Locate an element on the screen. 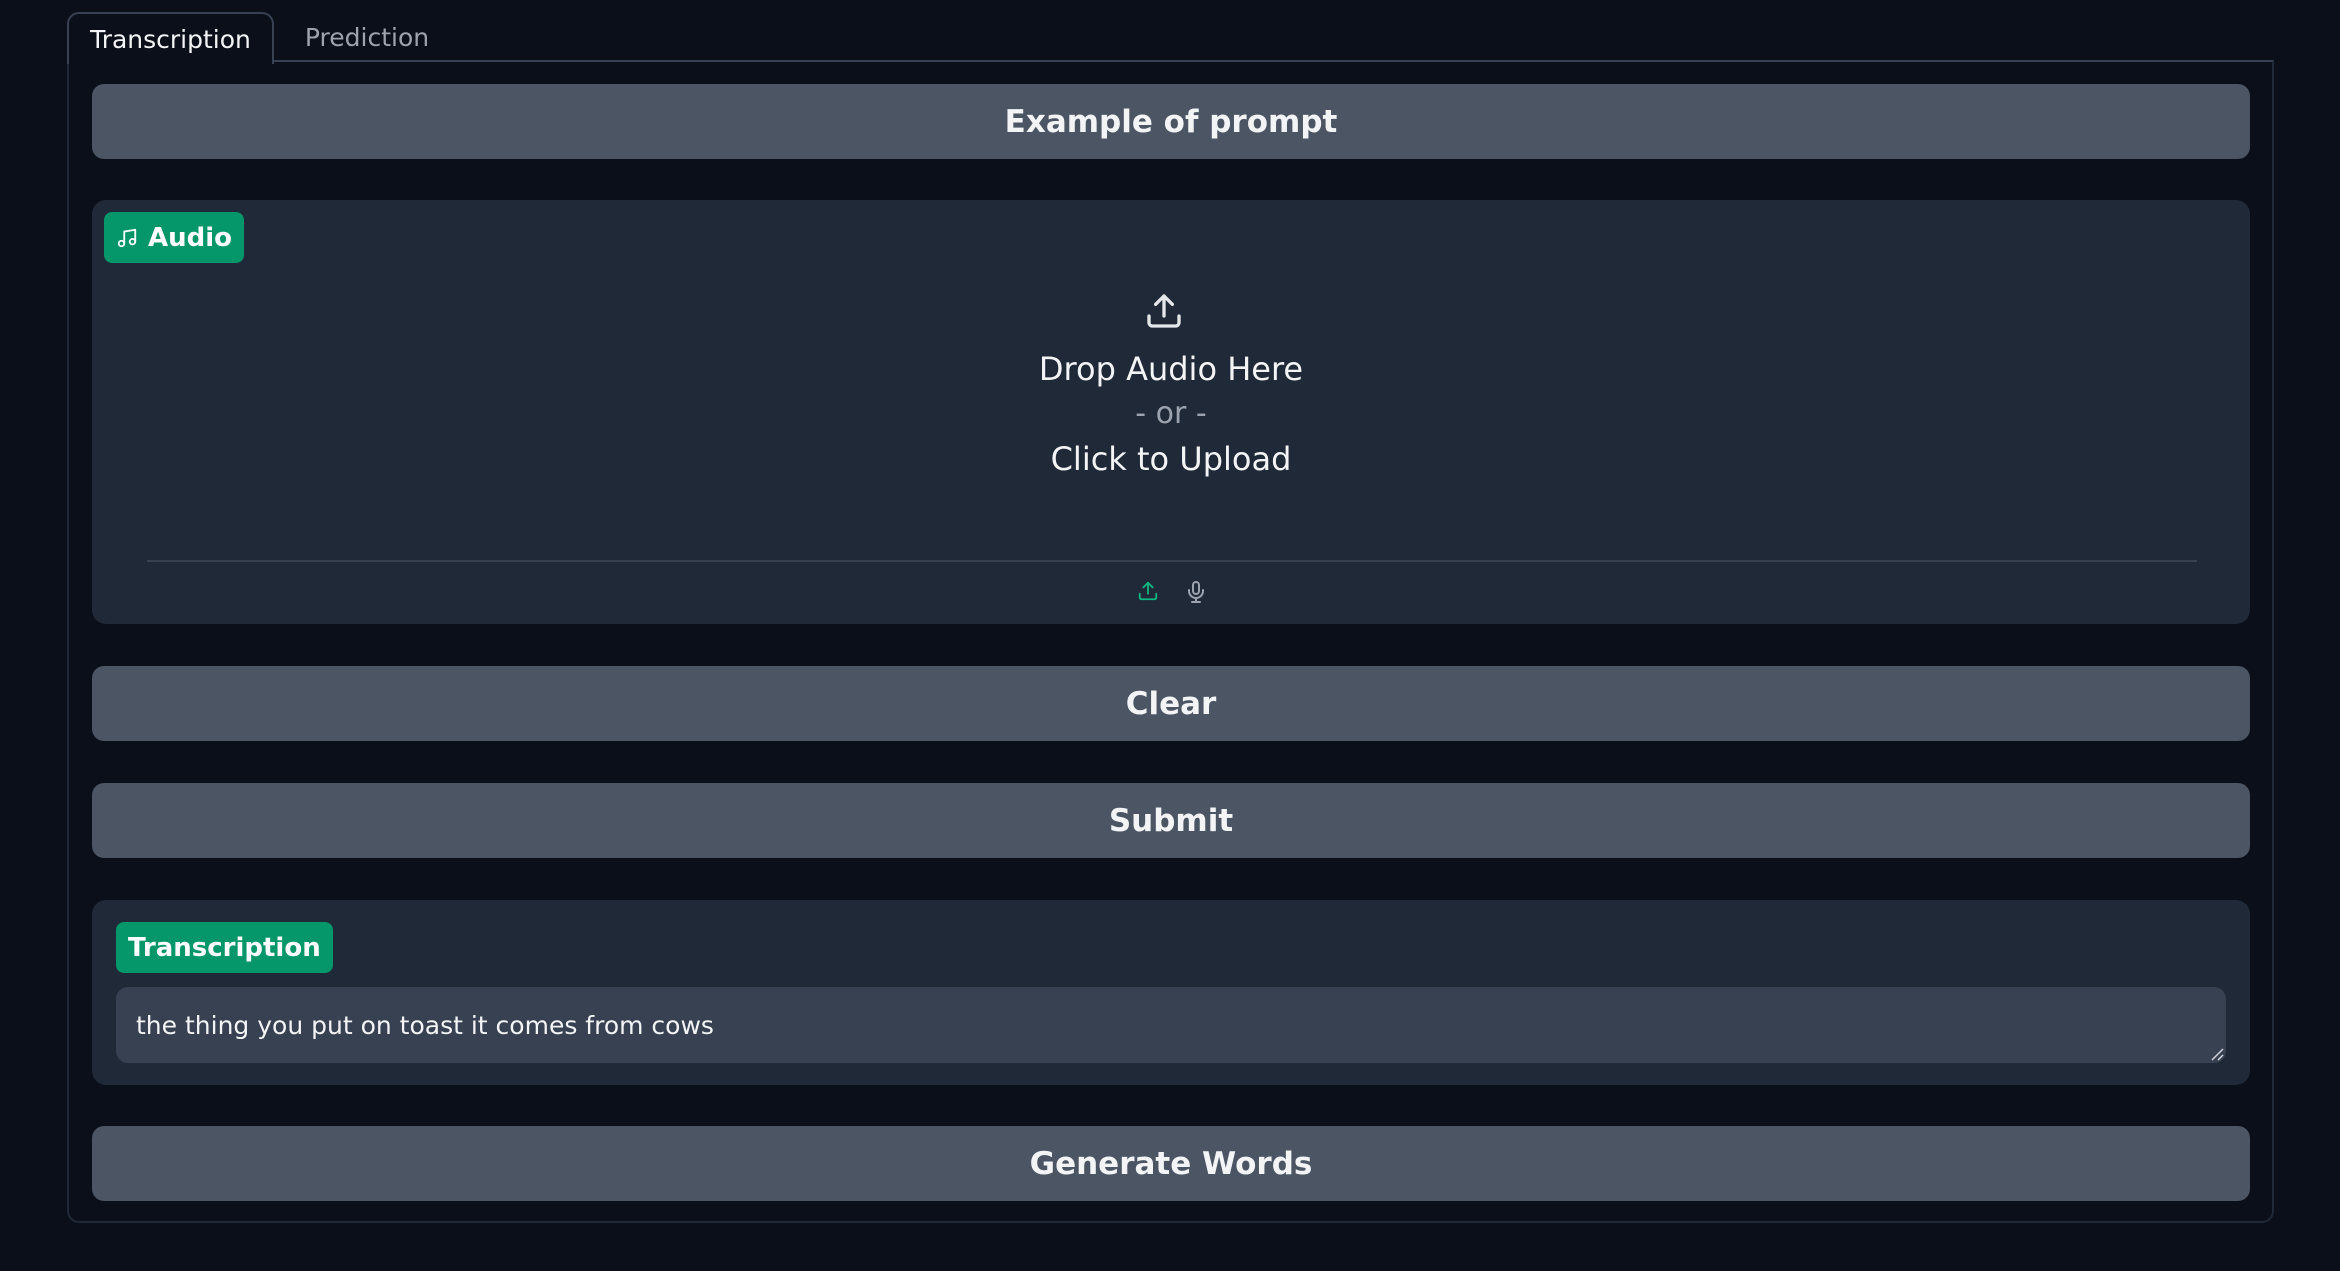 The height and width of the screenshot is (1271, 2340). clear-button: Clear is located at coordinates (1171, 703).